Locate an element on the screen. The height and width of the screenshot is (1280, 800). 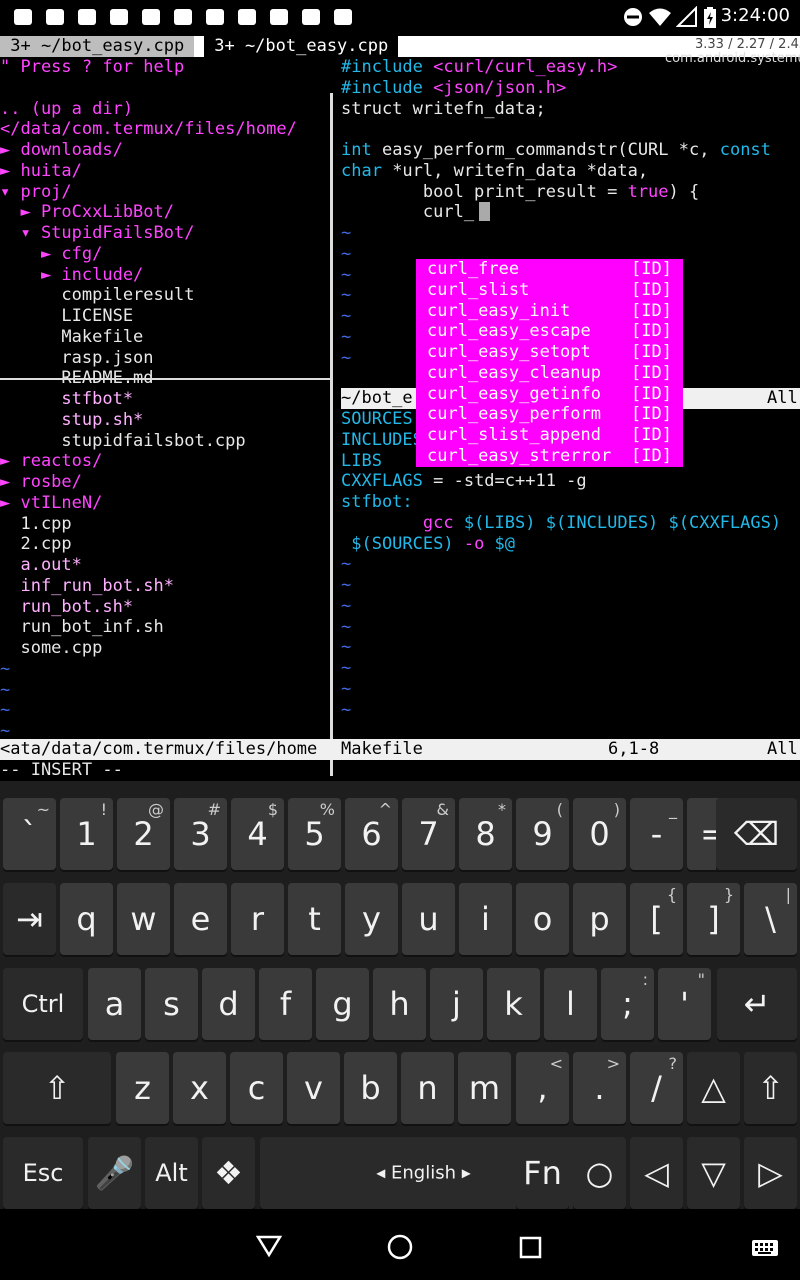
completion-item: curl_free [ID] is located at coordinates (549, 269).